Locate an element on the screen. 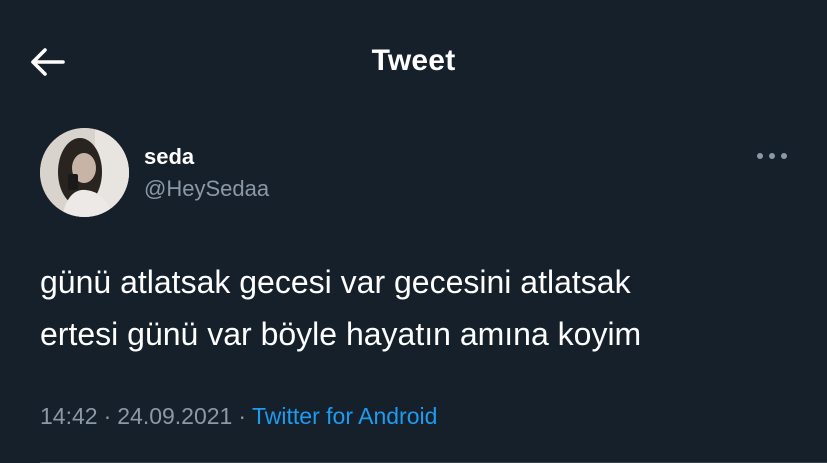 The height and width of the screenshot is (463, 827). page-title: Tweet is located at coordinates (413, 60).